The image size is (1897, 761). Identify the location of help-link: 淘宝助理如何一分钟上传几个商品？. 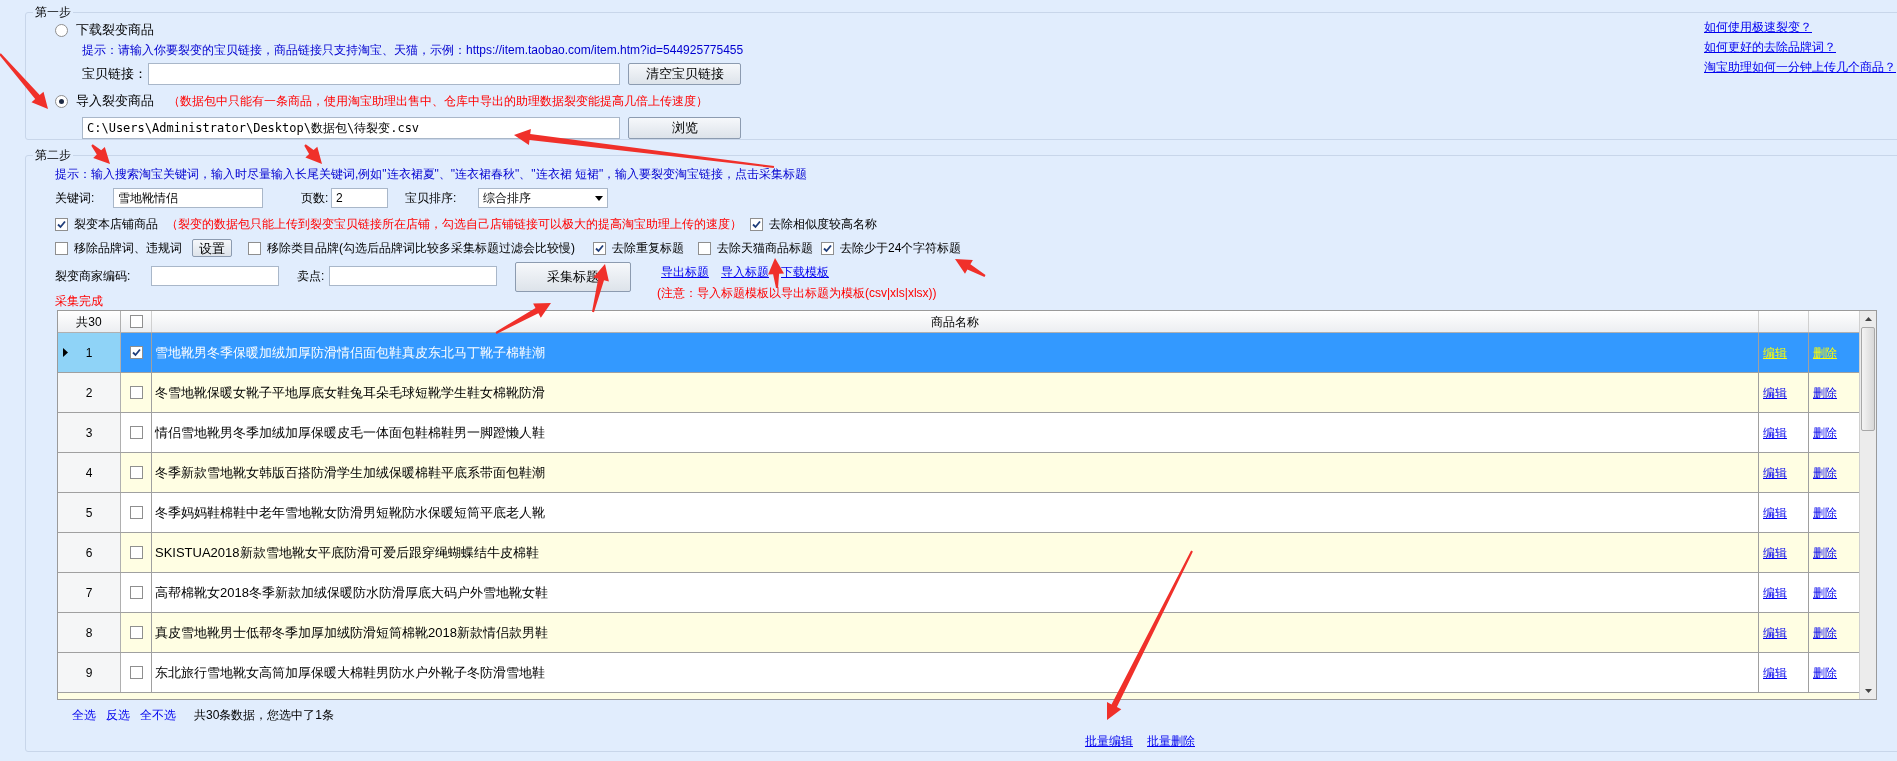
(1800, 67).